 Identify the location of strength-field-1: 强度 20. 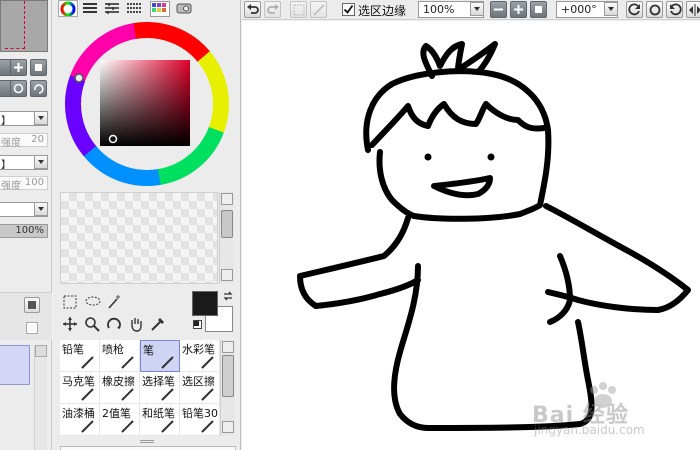
(24, 141).